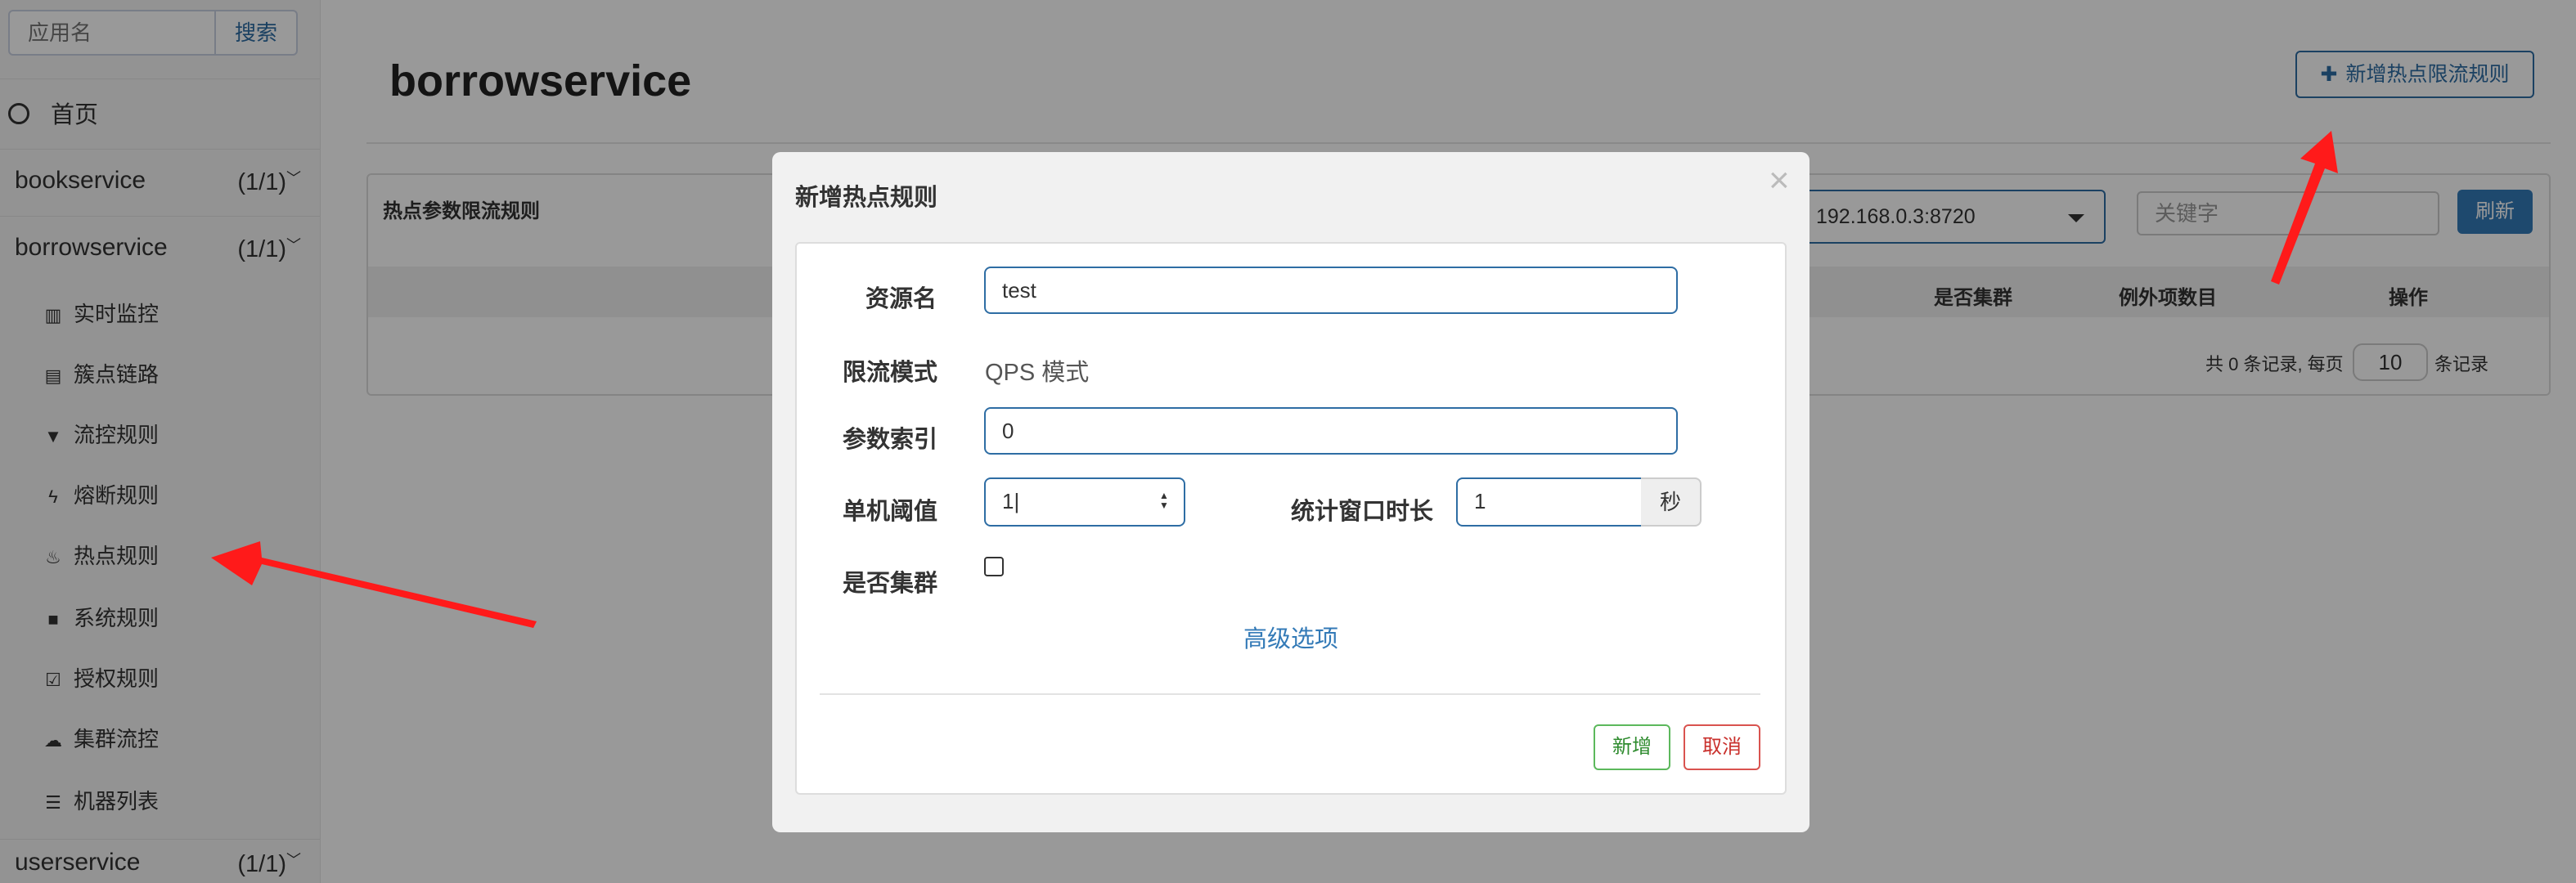 The height and width of the screenshot is (883, 2576). Describe the element at coordinates (374, 584) in the screenshot. I see `arrow-to-hotspot-menu-icon` at that location.